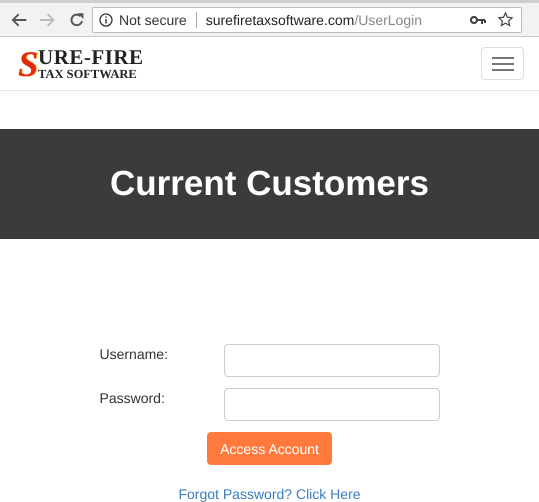 The image size is (539, 502). Describe the element at coordinates (106, 19) in the screenshot. I see `info-icon` at that location.